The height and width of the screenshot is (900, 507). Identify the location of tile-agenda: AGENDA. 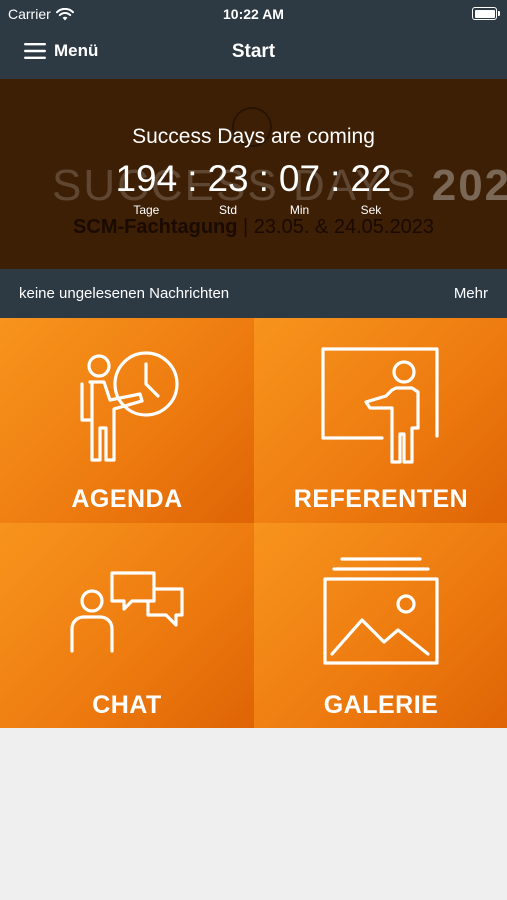
(127, 420).